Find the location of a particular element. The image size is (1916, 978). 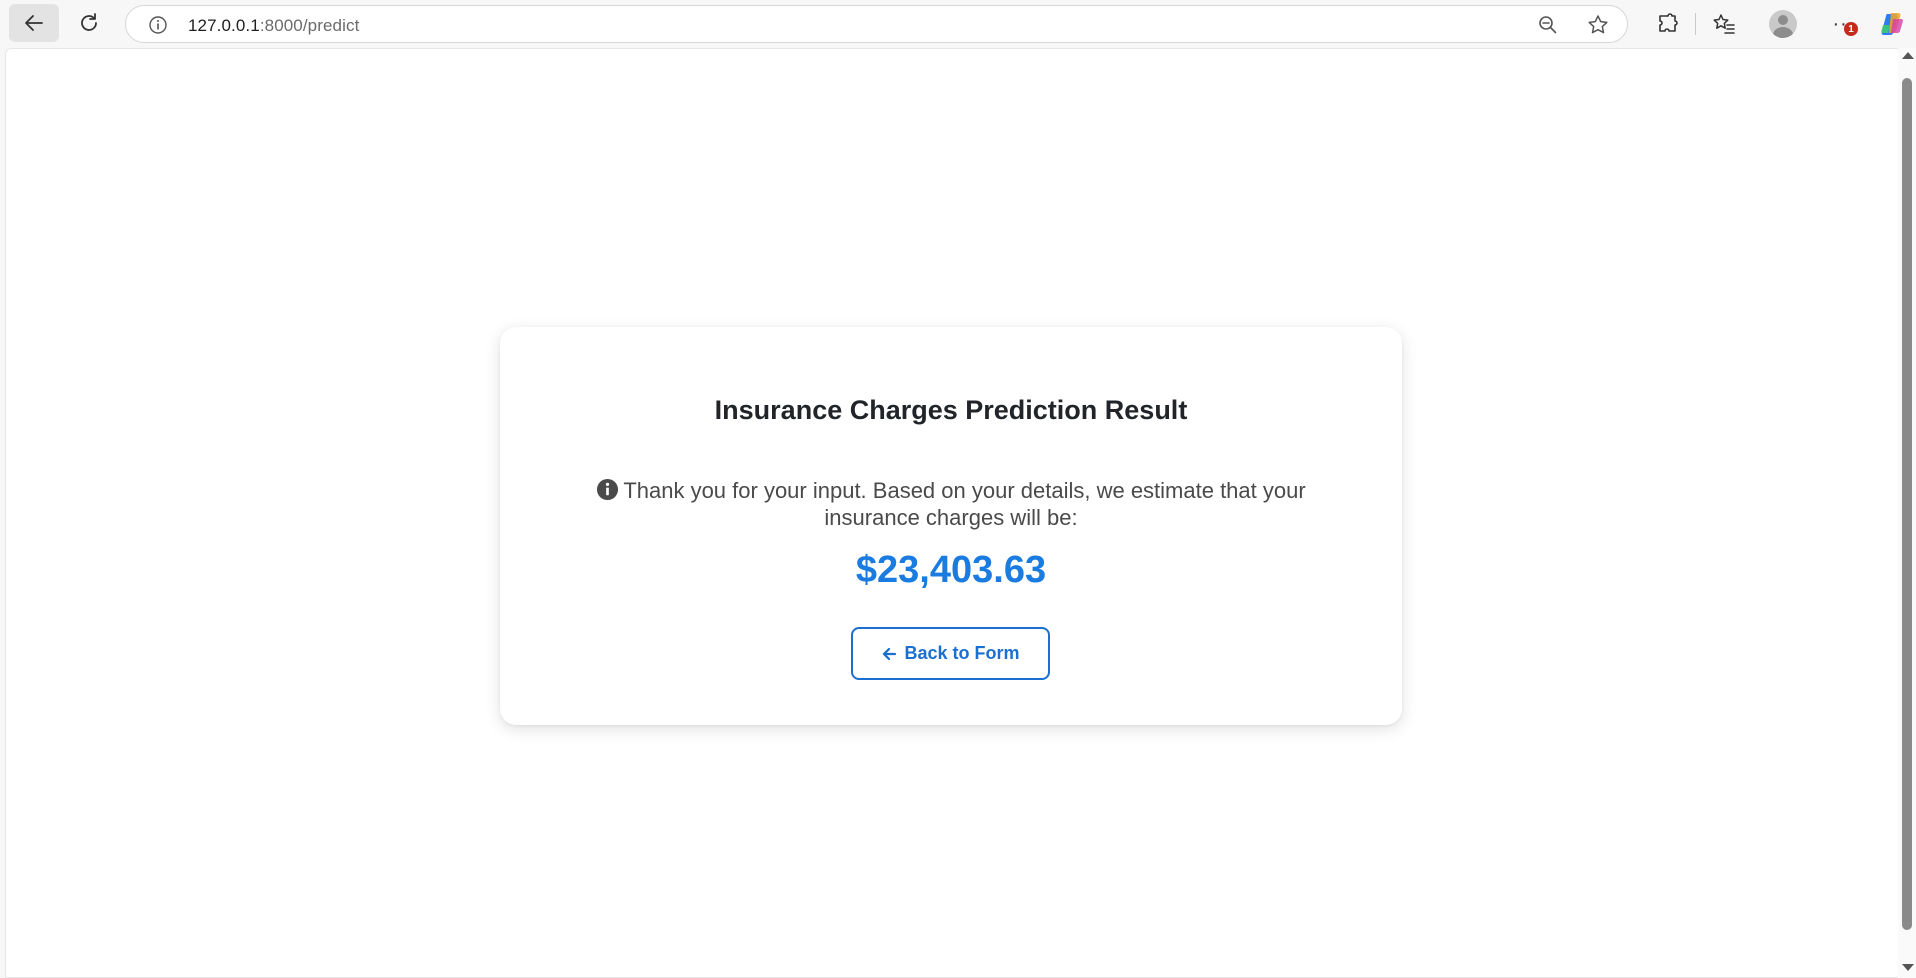

reload-icon is located at coordinates (89, 22).